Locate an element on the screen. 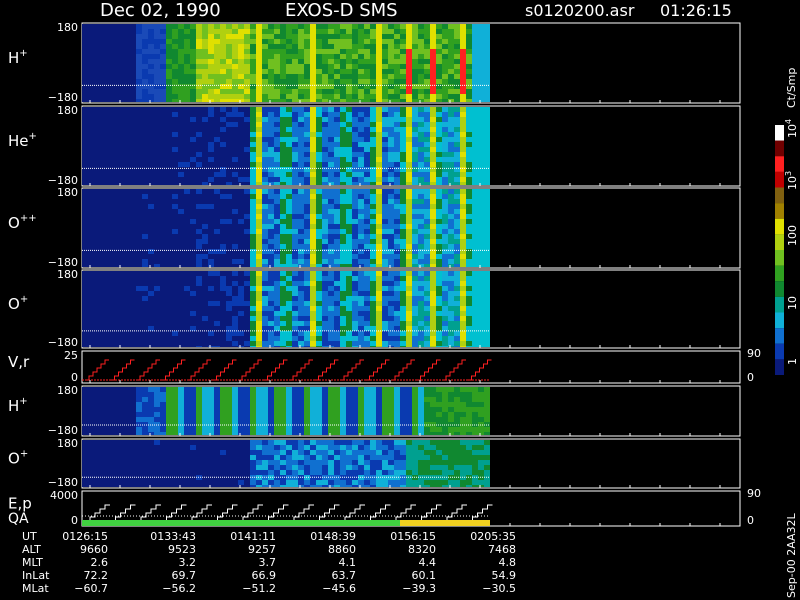 The width and height of the screenshot is (800, 600). panel-label-h-plus: H+ is located at coordinates (18, 57).